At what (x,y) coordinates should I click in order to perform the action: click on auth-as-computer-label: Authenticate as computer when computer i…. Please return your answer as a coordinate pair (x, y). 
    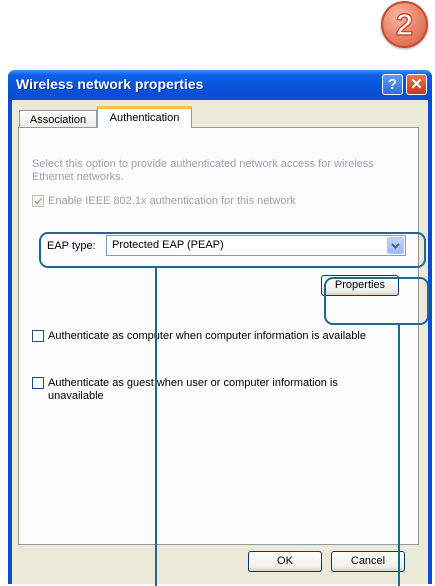
    Looking at the image, I should click on (207, 336).